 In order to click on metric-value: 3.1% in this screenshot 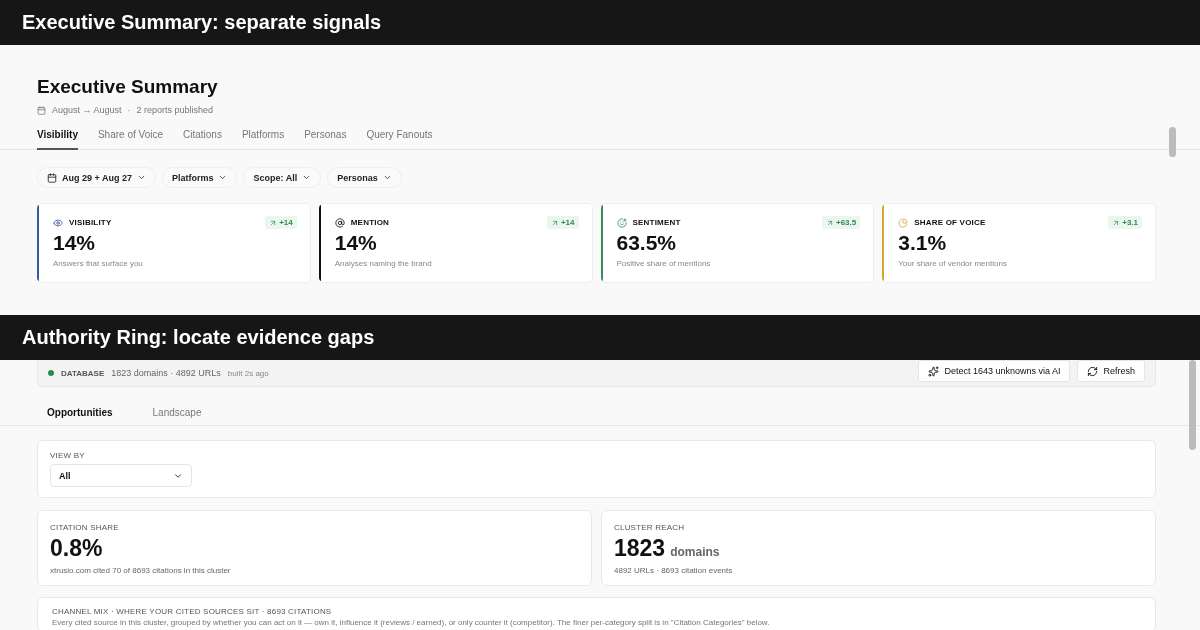, I will do `click(923, 243)`.